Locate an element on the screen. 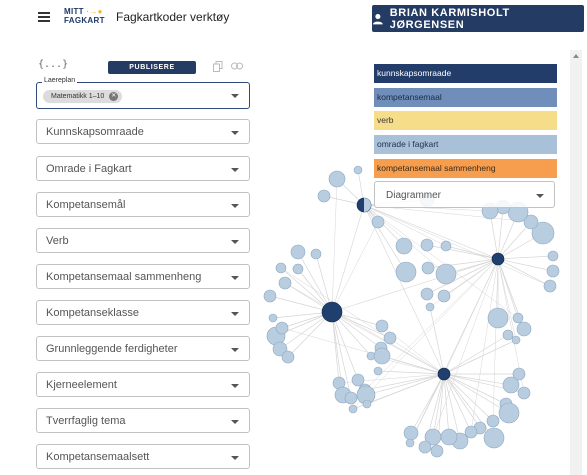  cancel-chip-icon: ✕ is located at coordinates (114, 96).